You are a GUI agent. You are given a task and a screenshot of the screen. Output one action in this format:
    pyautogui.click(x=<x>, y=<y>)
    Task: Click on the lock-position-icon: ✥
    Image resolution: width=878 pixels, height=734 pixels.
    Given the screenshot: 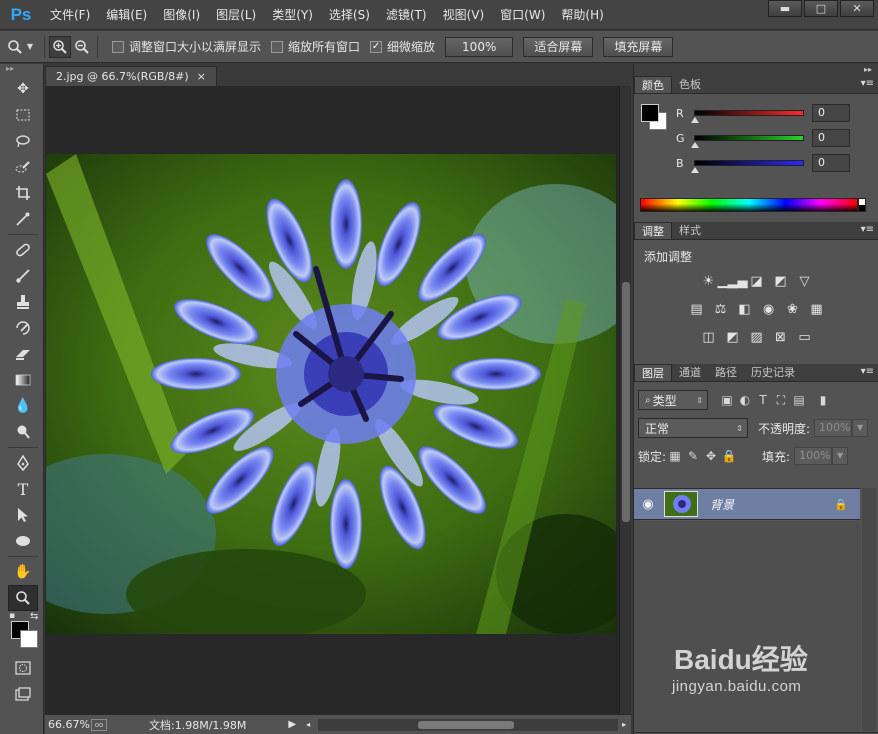 What is the action you would take?
    pyautogui.click(x=711, y=456)
    